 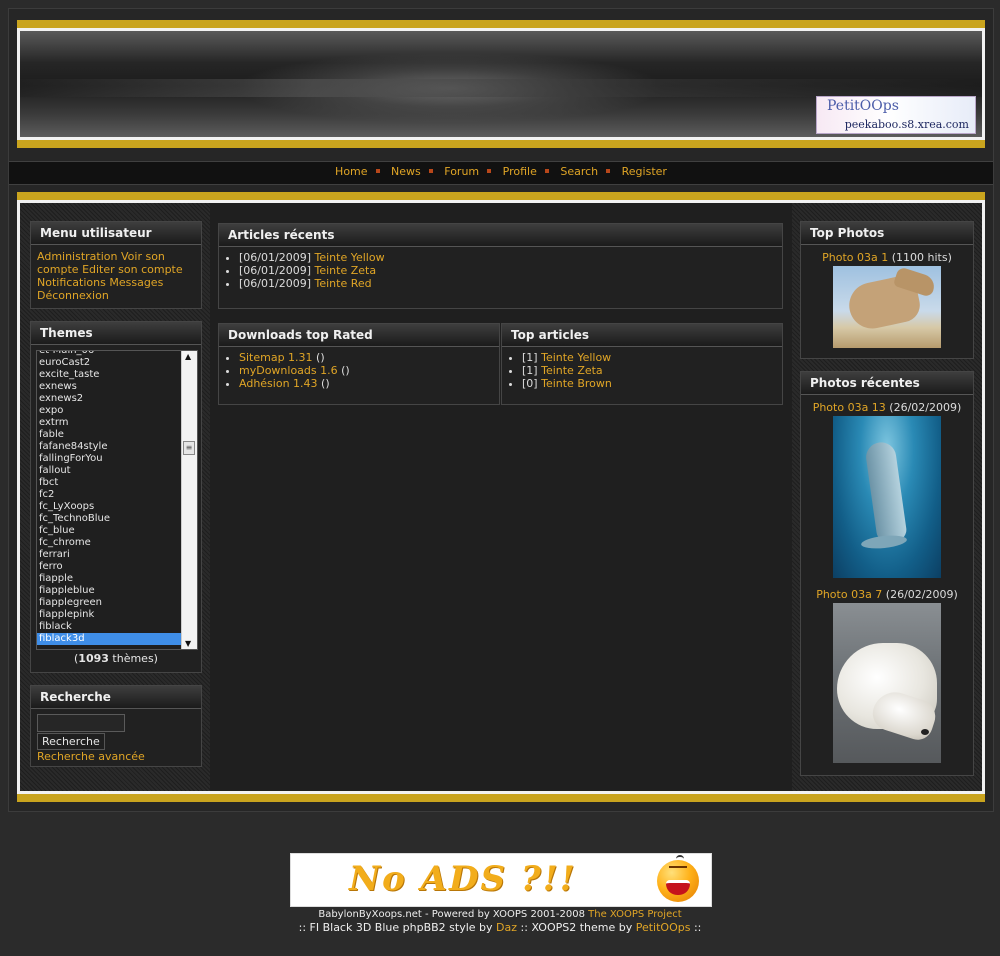 I want to click on theme-option: ferrari, so click(x=109, y=555).